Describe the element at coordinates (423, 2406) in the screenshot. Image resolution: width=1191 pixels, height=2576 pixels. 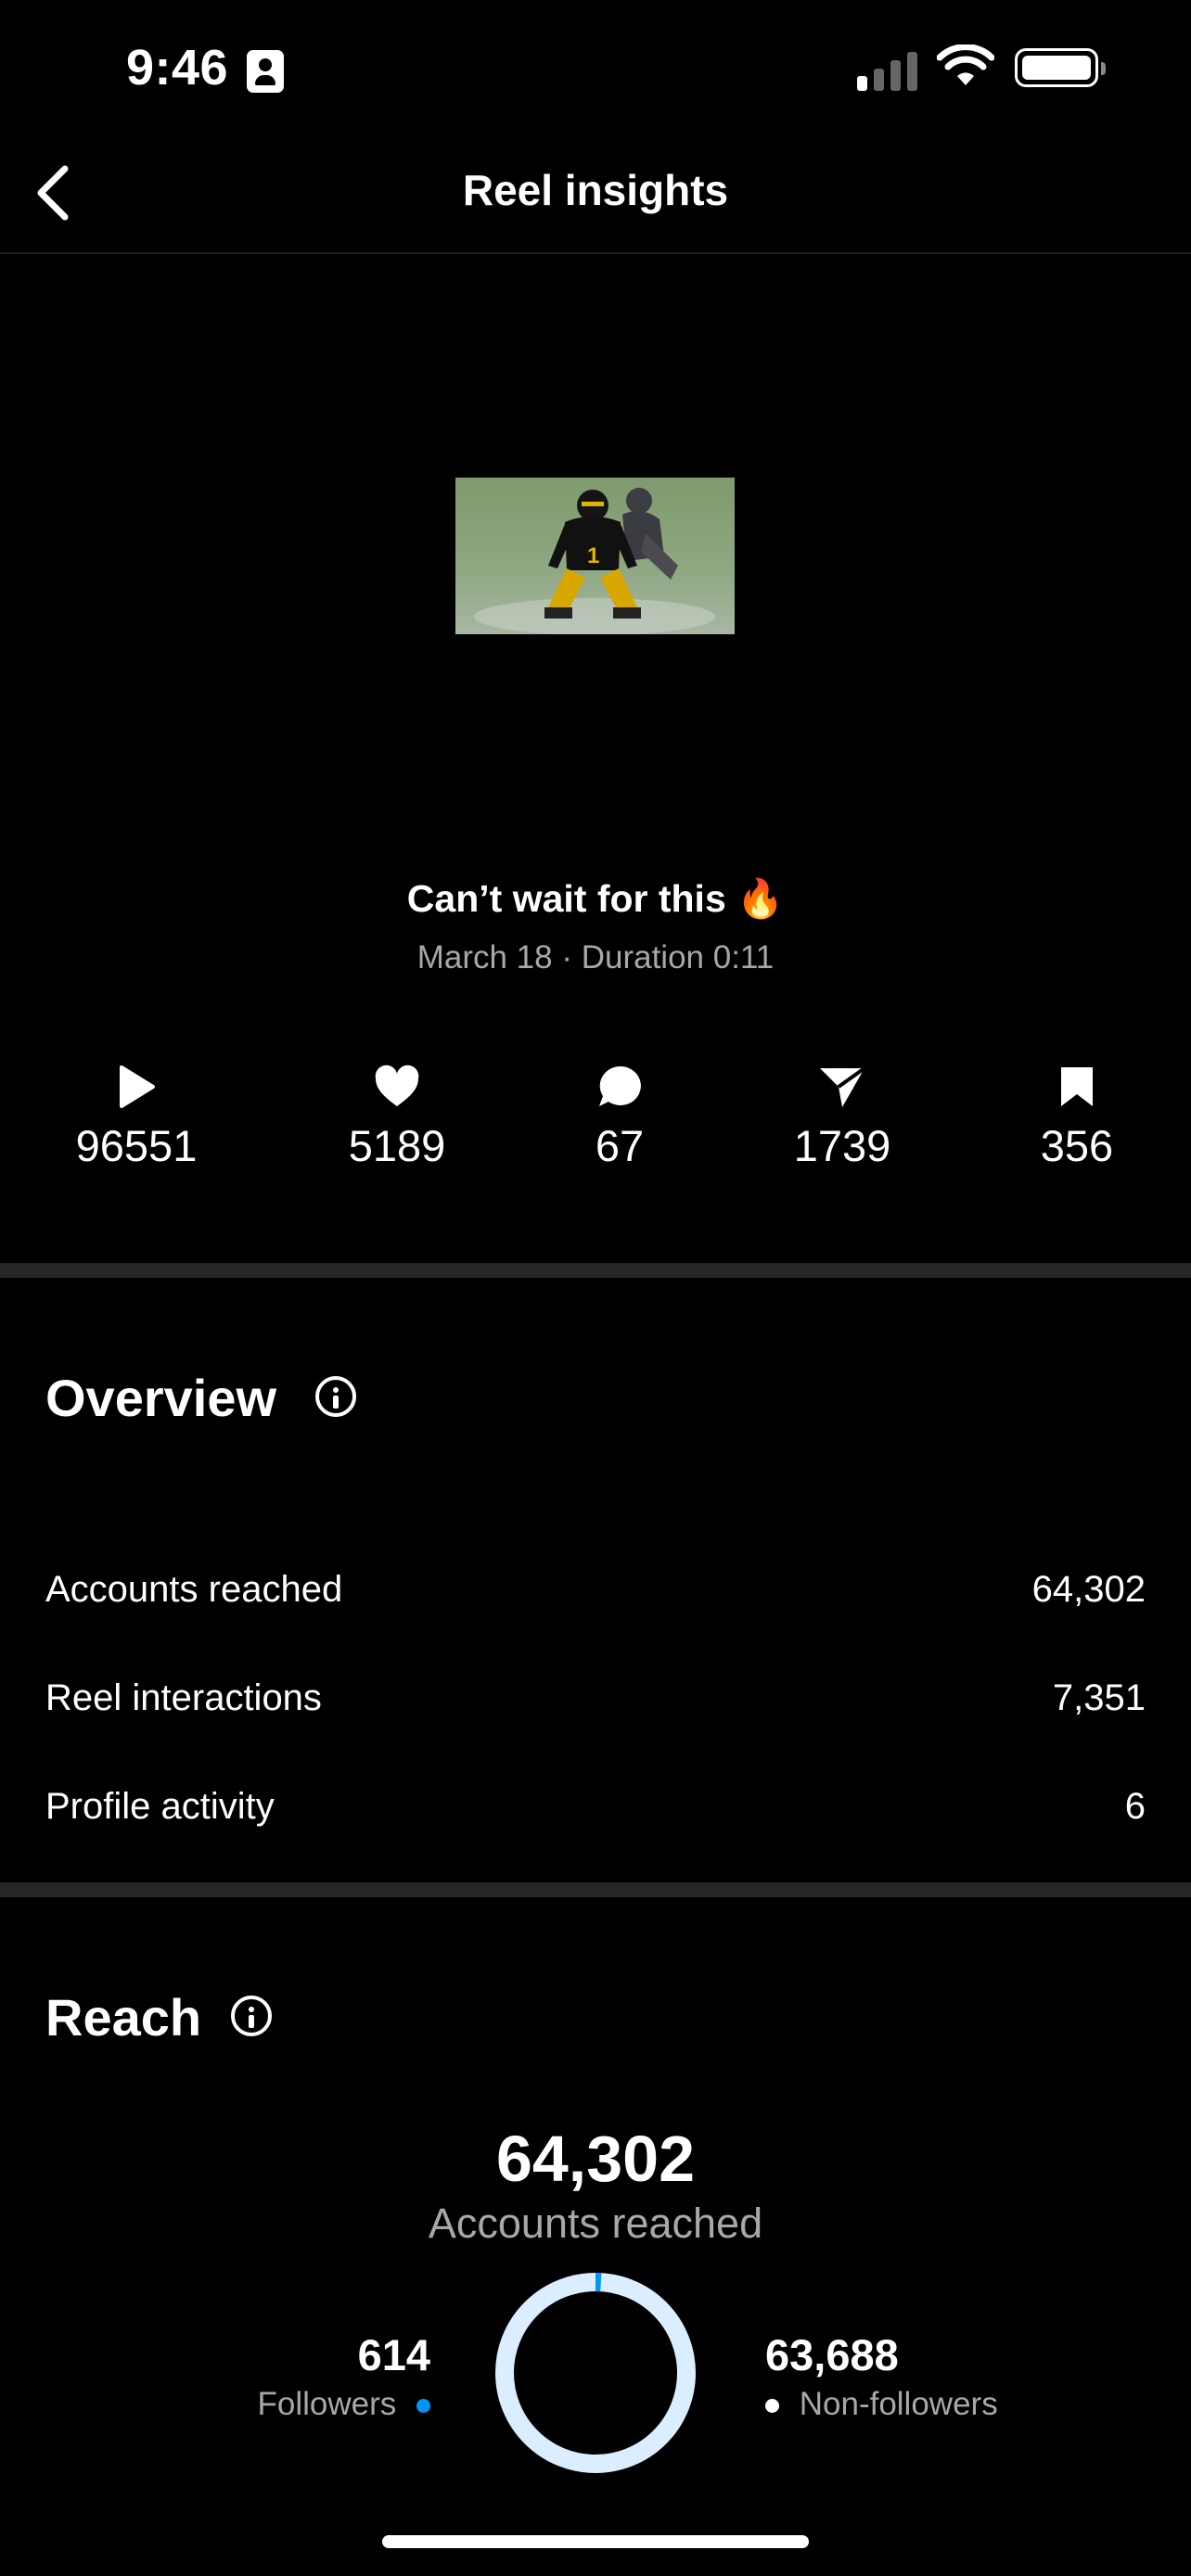
I see `followers-dot` at that location.